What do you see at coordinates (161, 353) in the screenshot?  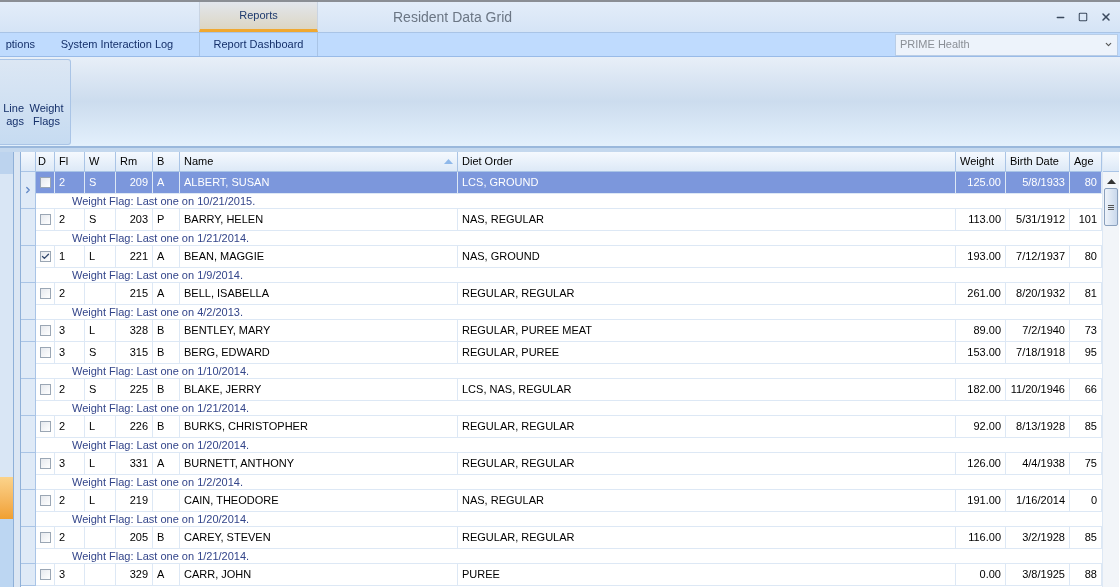 I see `table-cell-text: B` at bounding box center [161, 353].